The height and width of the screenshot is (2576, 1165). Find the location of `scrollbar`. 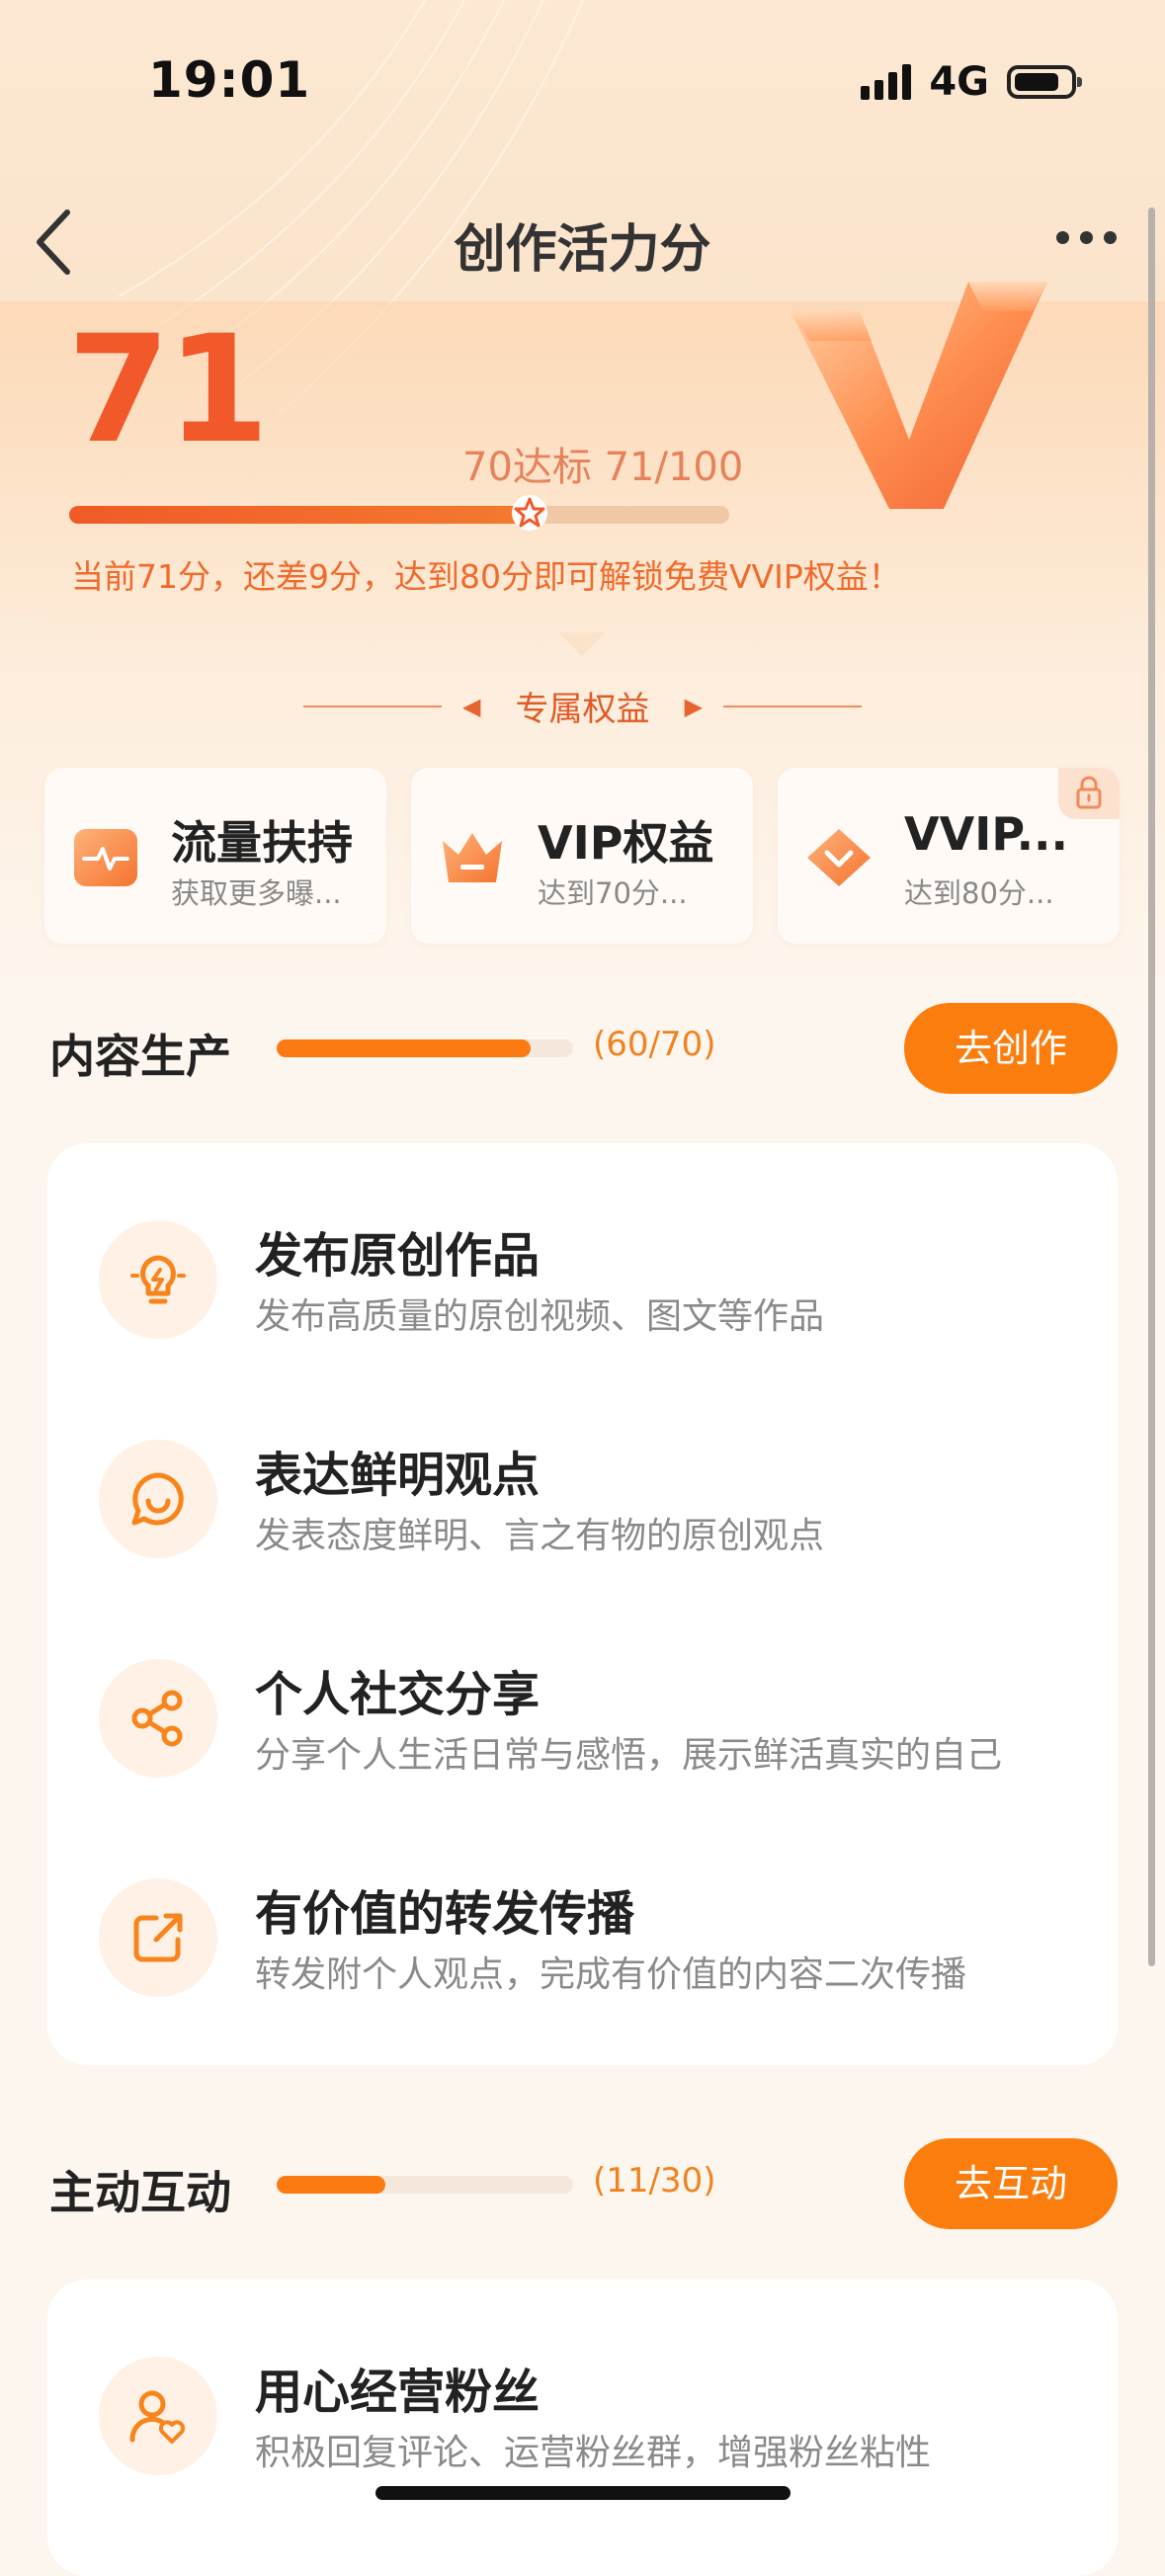

scrollbar is located at coordinates (1151, 1087).